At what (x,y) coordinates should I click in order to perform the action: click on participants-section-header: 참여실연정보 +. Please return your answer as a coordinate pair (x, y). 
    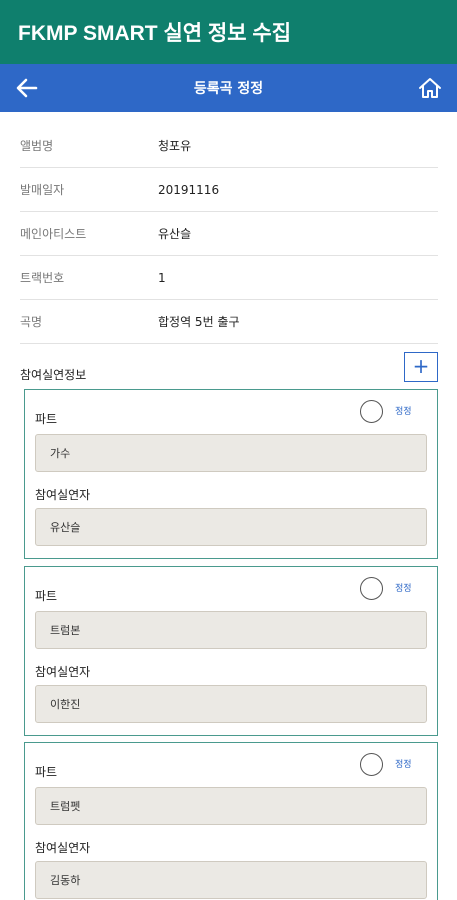
    Looking at the image, I should click on (229, 368).